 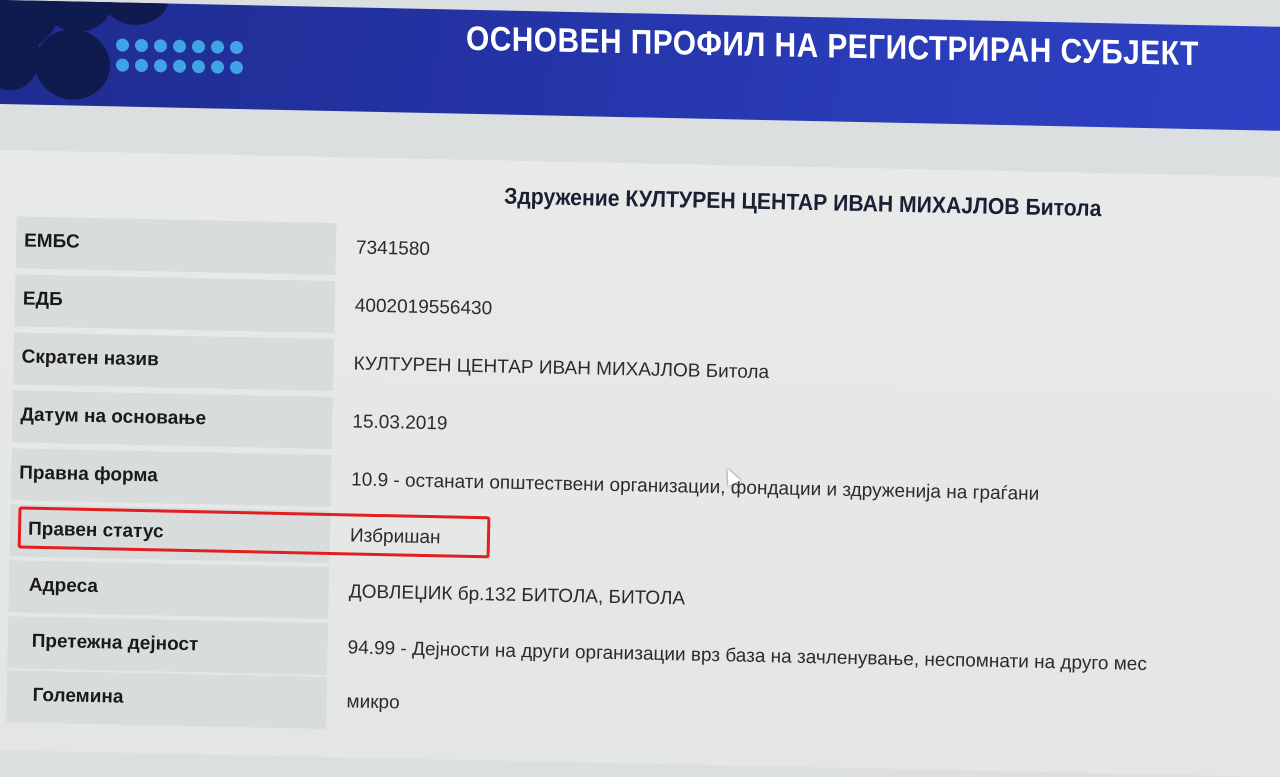 I want to click on status-value: Избришан, so click(x=395, y=537).